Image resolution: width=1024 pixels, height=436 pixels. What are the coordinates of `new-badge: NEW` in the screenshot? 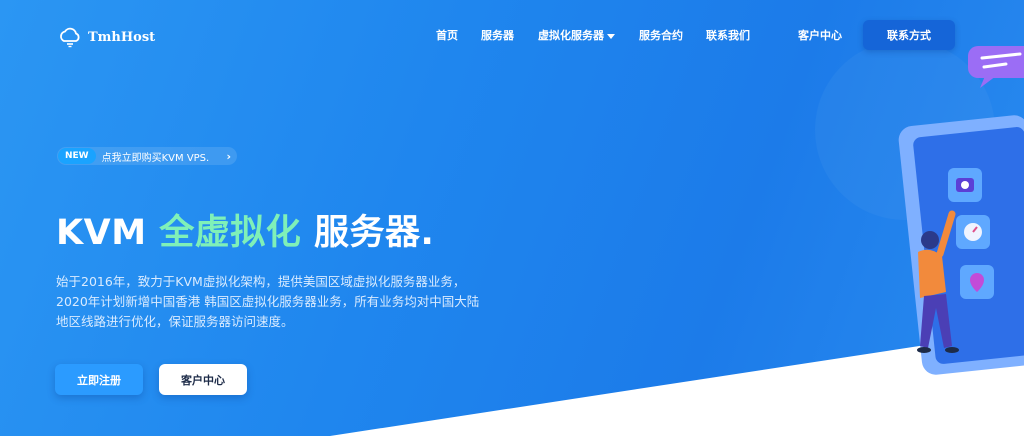 It's located at (77, 156).